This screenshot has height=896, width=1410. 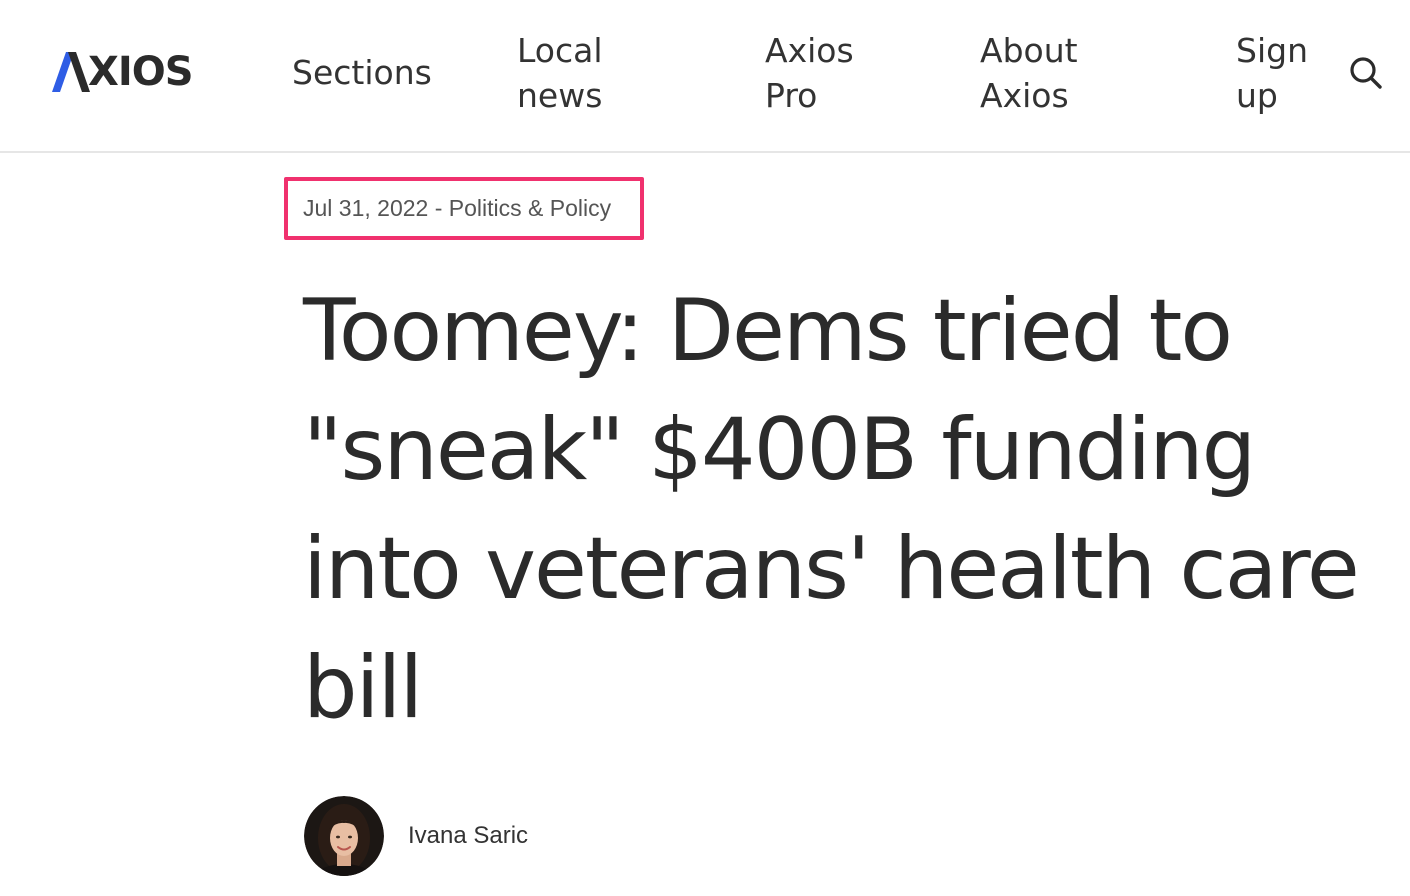 What do you see at coordinates (362, 72) in the screenshot?
I see `nav-sections: Sections` at bounding box center [362, 72].